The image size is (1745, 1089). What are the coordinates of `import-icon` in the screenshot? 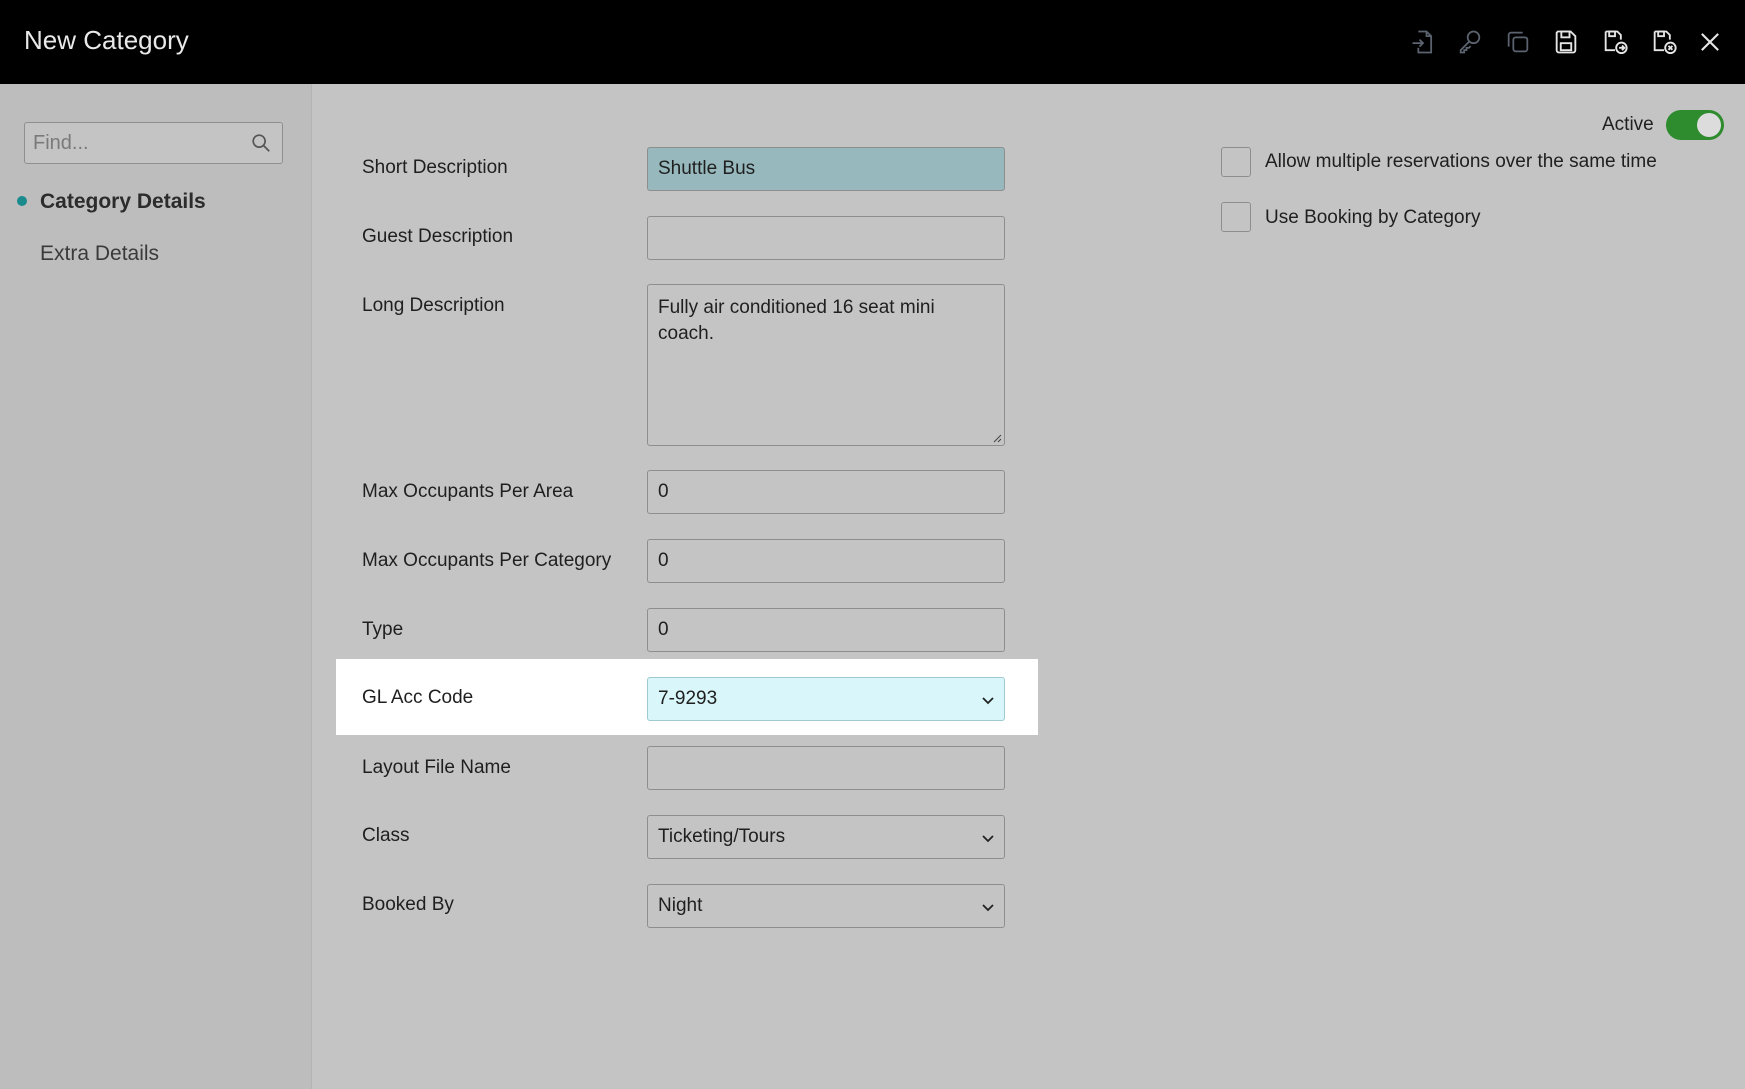 It's located at (1423, 42).